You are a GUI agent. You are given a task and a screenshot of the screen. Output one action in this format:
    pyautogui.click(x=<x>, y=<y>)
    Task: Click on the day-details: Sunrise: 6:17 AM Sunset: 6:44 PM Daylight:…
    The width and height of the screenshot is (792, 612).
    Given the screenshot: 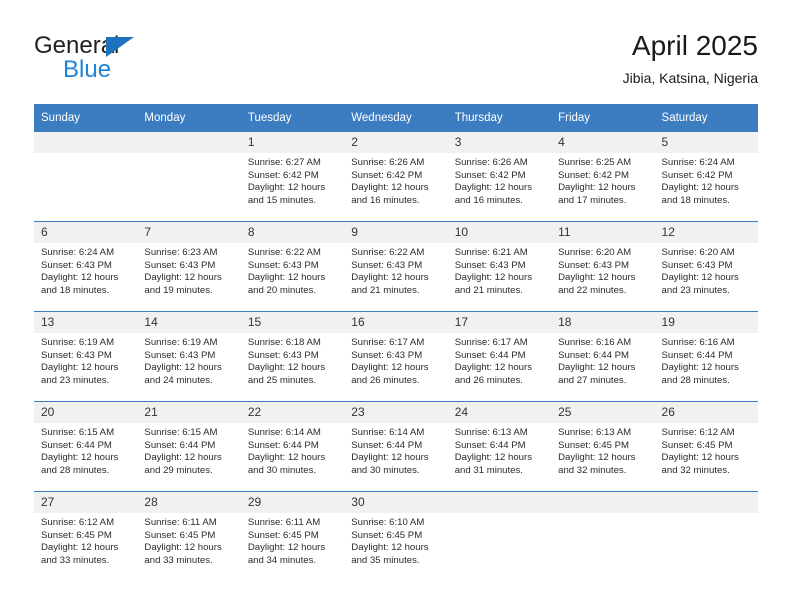 What is the action you would take?
    pyautogui.click(x=499, y=360)
    